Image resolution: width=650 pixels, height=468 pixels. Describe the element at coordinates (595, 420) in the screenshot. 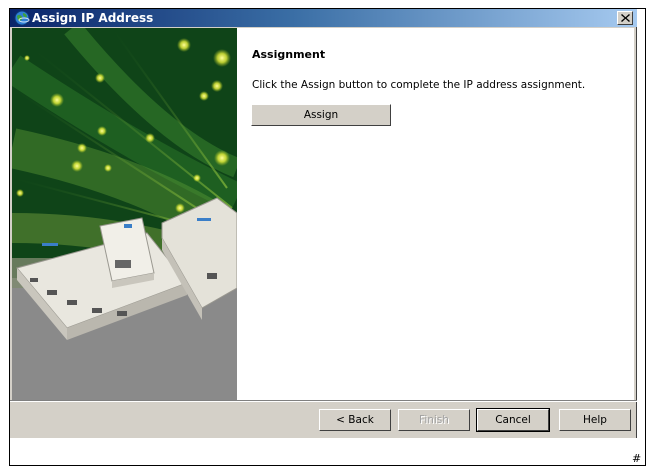

I see `help-button: Help` at that location.